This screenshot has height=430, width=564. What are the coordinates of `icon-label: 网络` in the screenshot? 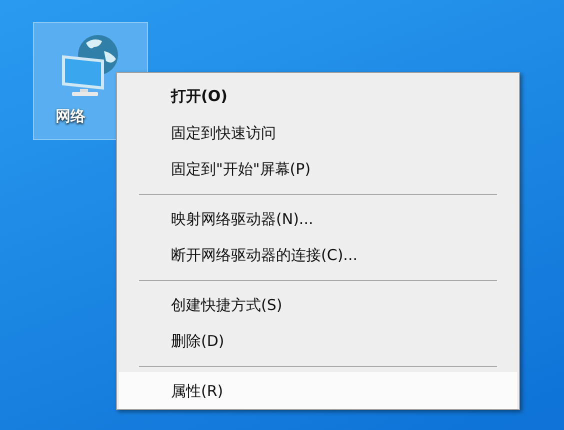 It's located at (71, 116).